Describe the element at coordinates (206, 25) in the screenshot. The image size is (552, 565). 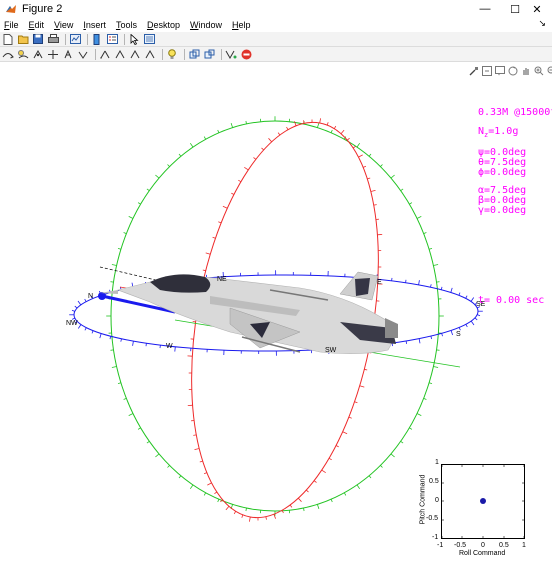
I see `menu-window: Window` at that location.